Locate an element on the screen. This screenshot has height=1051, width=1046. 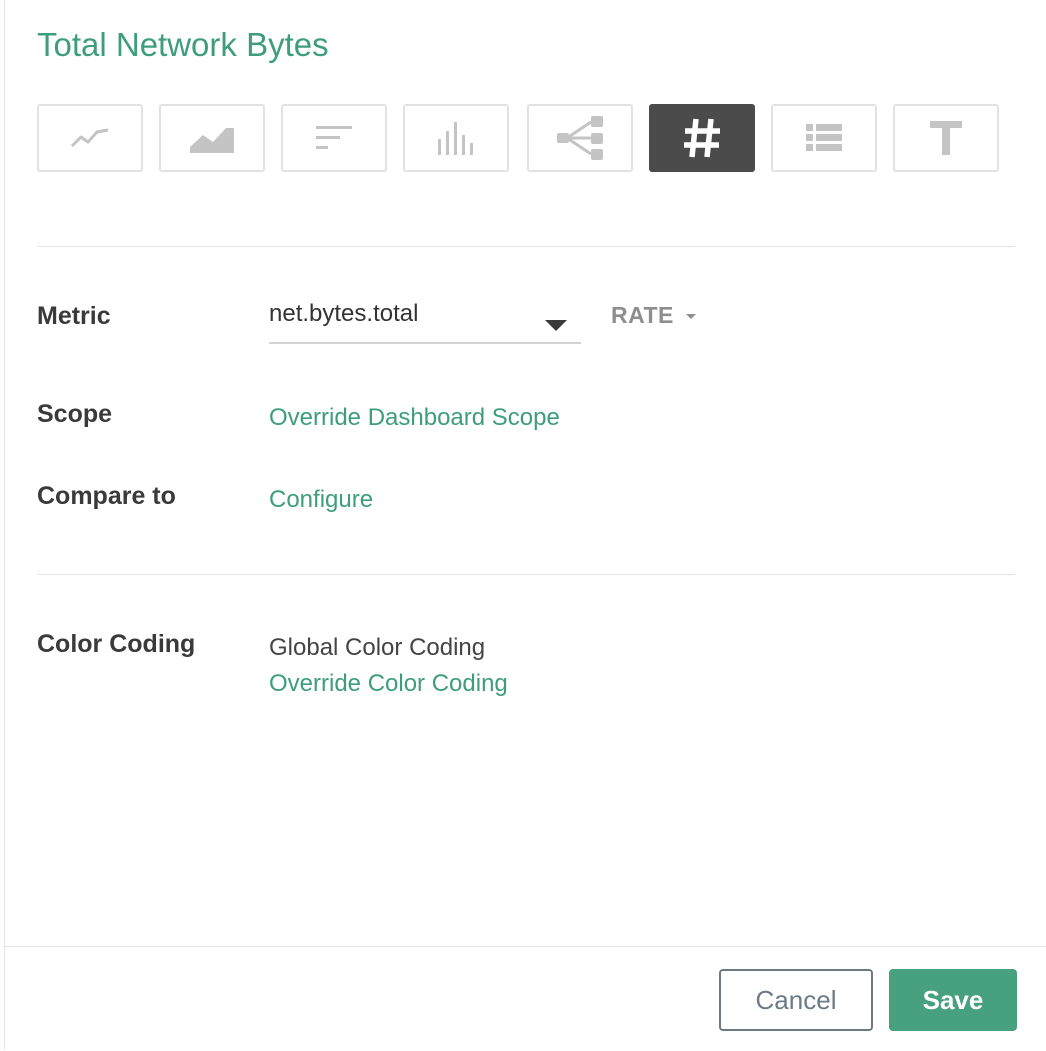
area-chart-icon is located at coordinates (212, 140).